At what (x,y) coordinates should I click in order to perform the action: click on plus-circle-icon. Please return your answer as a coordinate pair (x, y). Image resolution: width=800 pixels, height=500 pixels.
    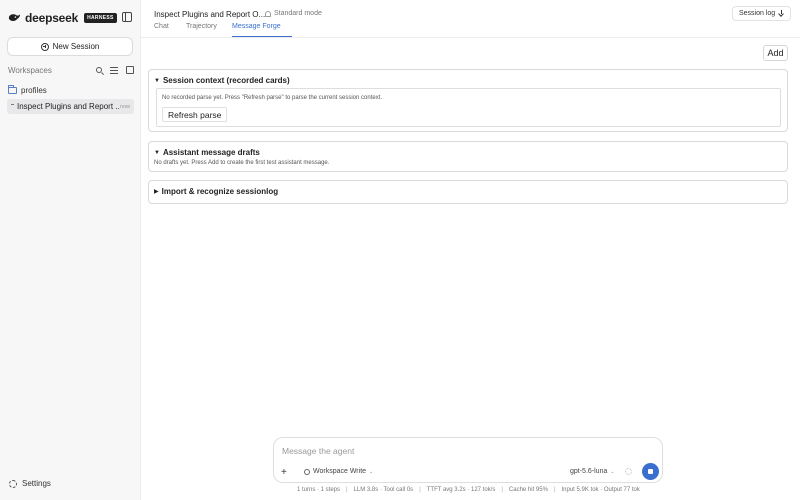
    Looking at the image, I should click on (44, 46).